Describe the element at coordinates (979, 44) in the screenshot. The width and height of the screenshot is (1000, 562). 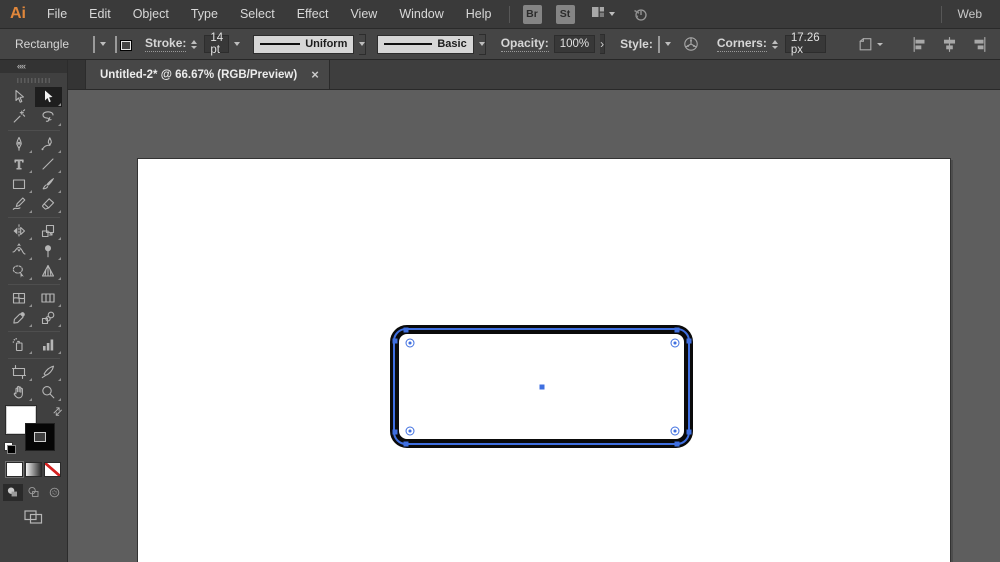
I see `align-right-button` at that location.